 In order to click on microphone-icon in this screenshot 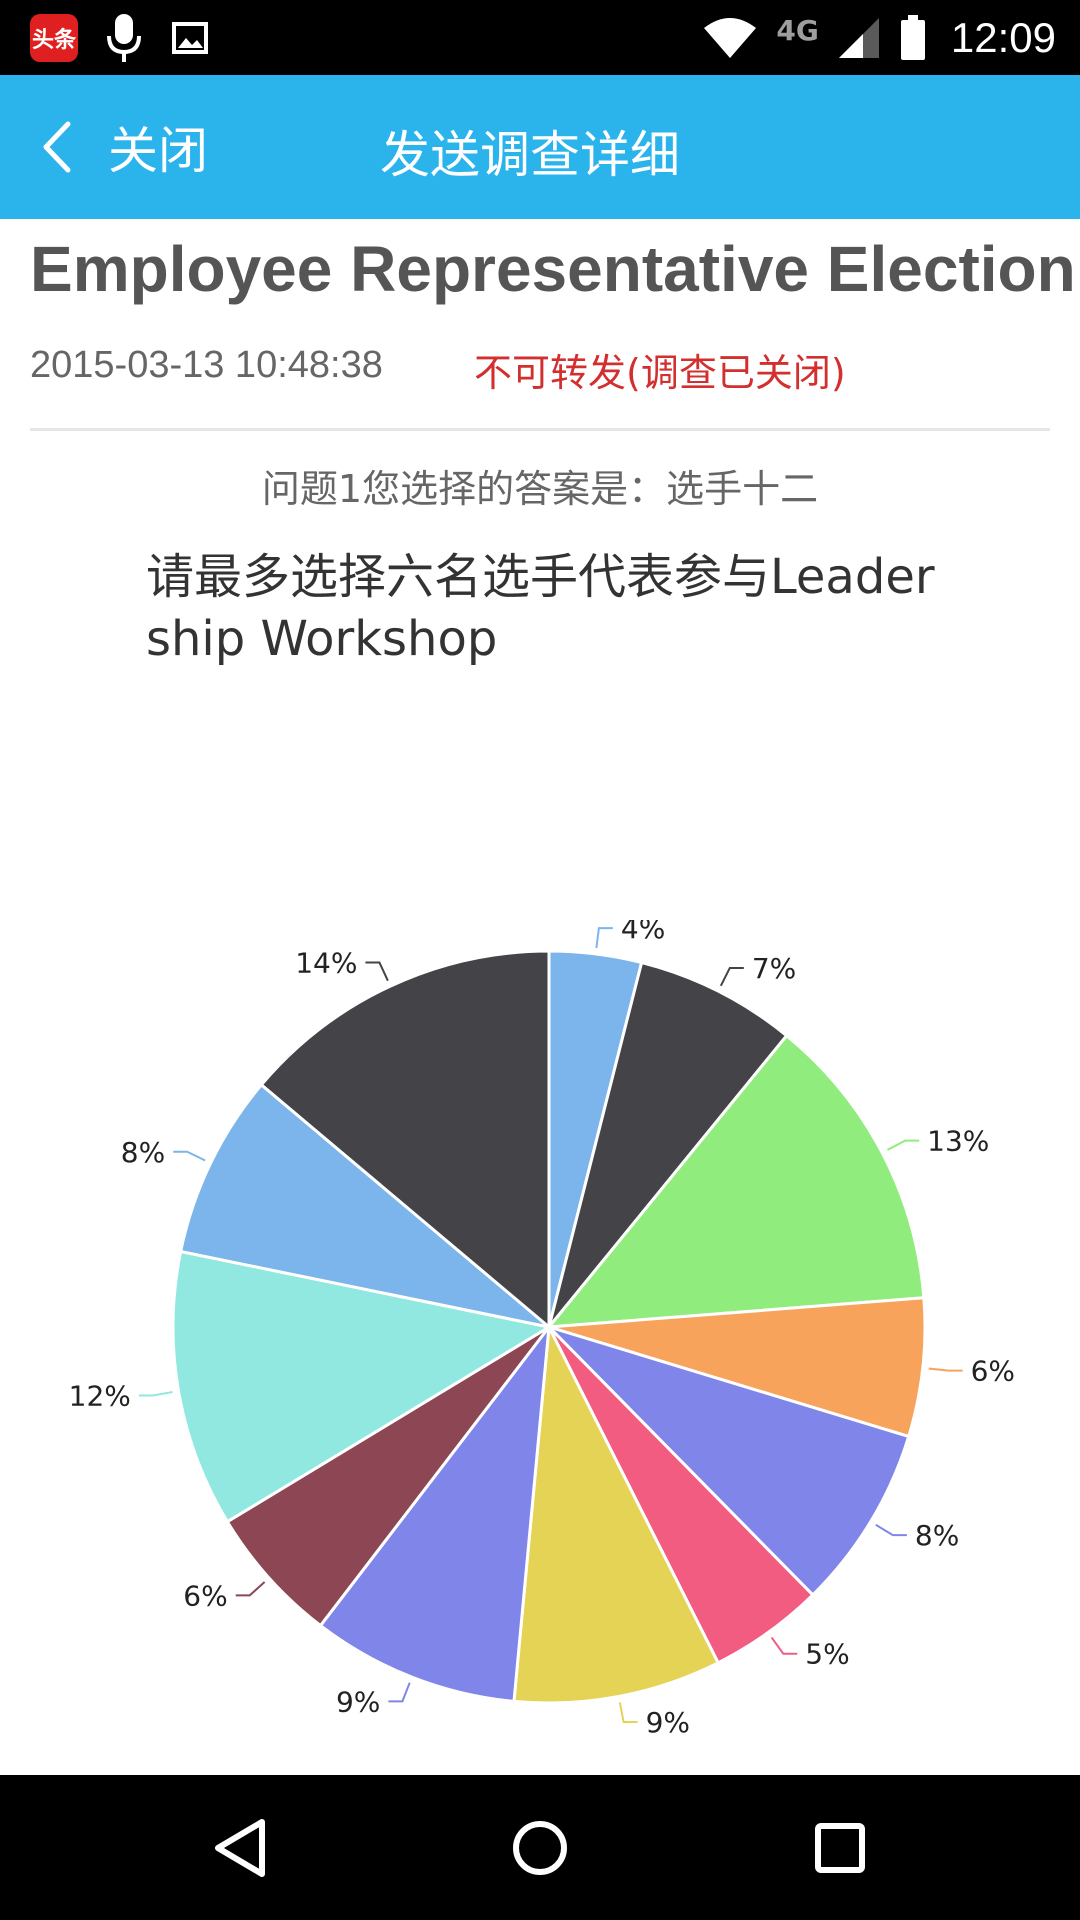, I will do `click(124, 38)`.